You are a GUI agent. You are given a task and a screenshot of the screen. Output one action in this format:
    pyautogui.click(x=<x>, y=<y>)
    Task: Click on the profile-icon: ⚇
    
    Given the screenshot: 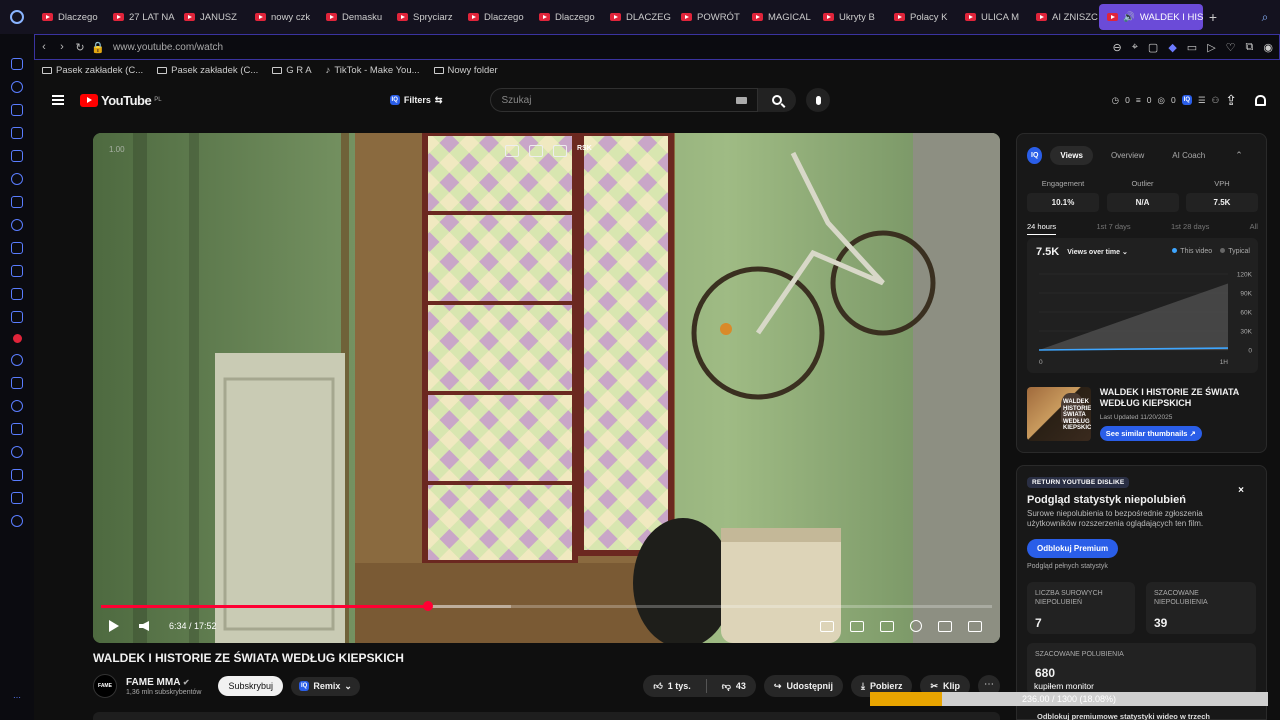 What is the action you would take?
    pyautogui.click(x=1216, y=100)
    